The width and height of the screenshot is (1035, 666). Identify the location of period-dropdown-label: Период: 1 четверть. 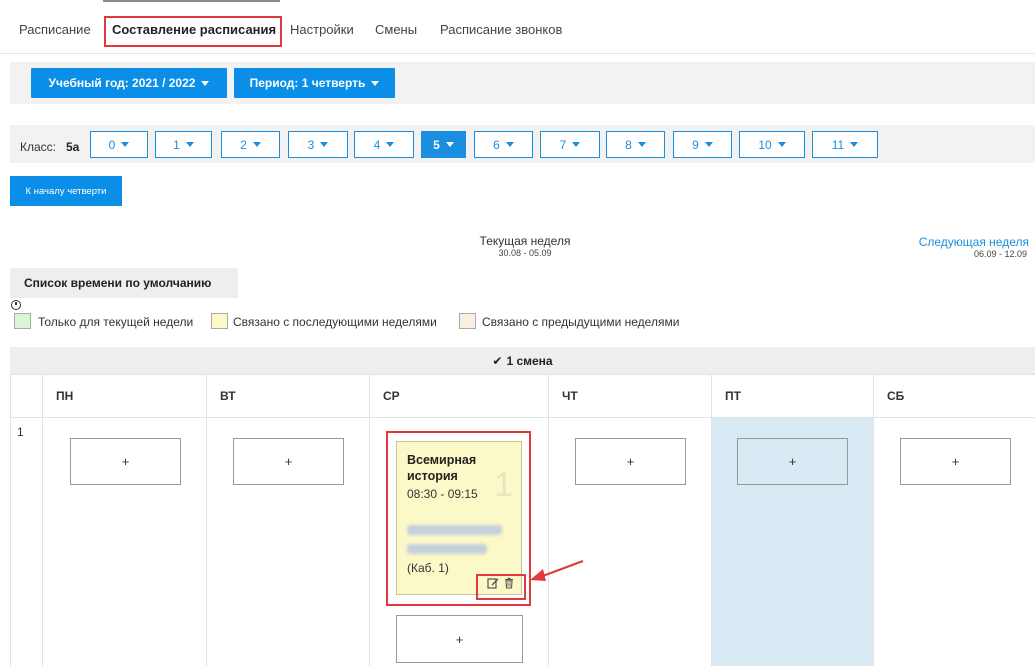
(307, 83).